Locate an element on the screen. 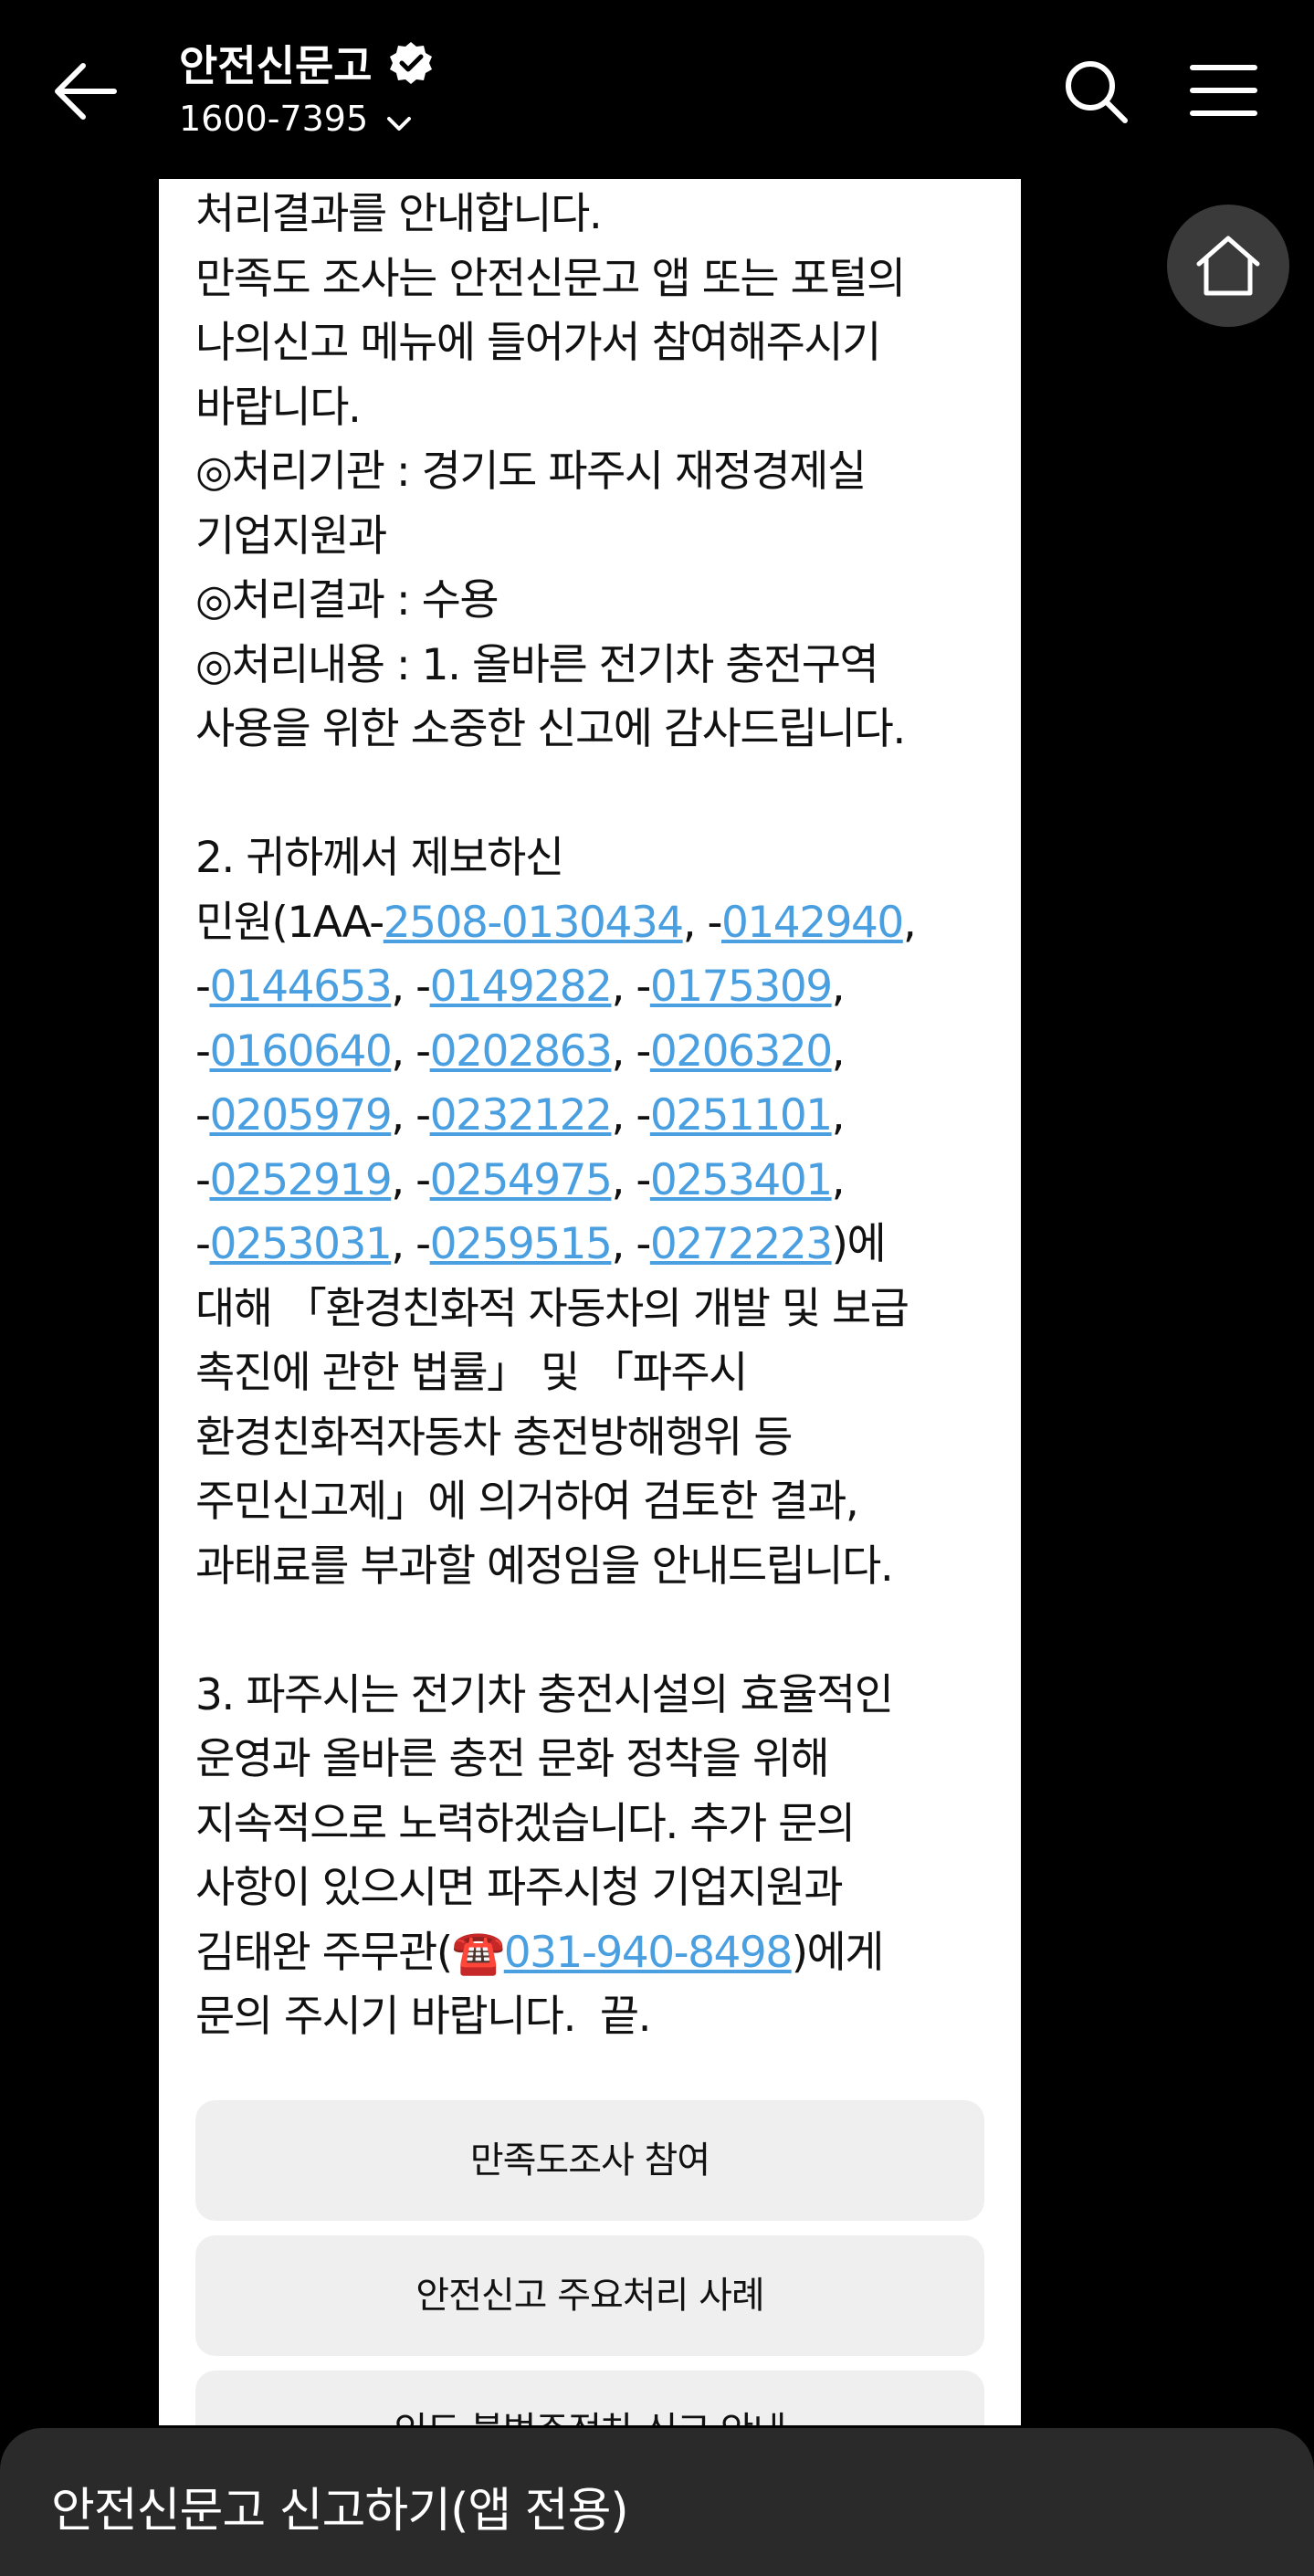 The image size is (1314, 2576). complaint-link: 0232122 is located at coordinates (521, 1115).